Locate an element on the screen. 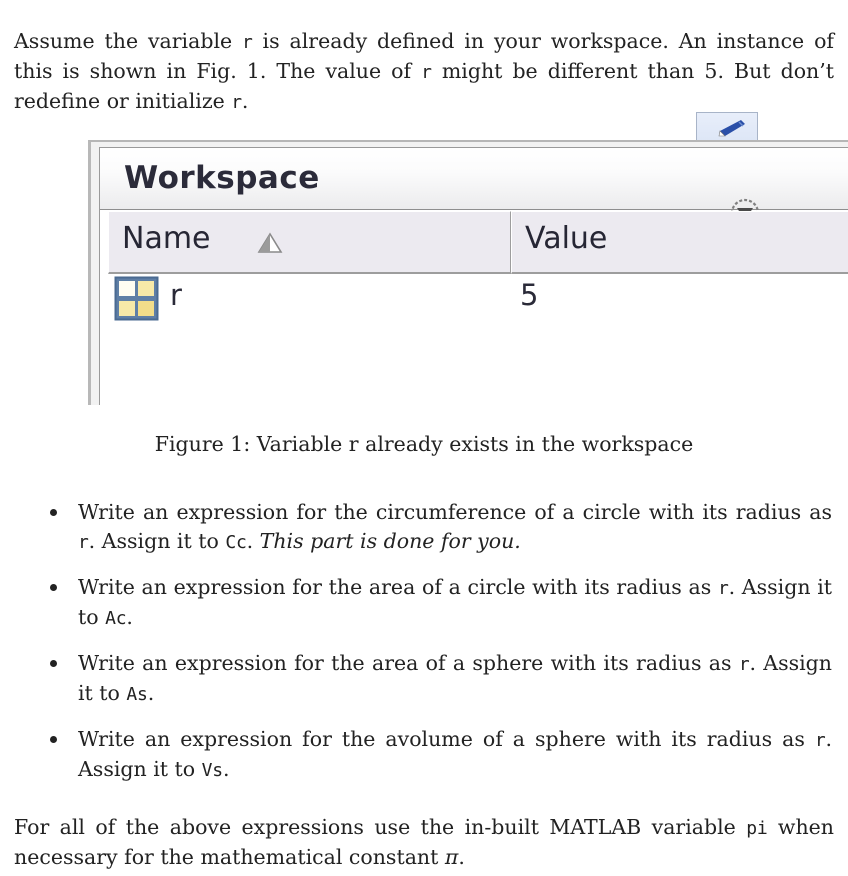 The height and width of the screenshot is (876, 848). task-3-run-4: . is located at coordinates (151, 693).